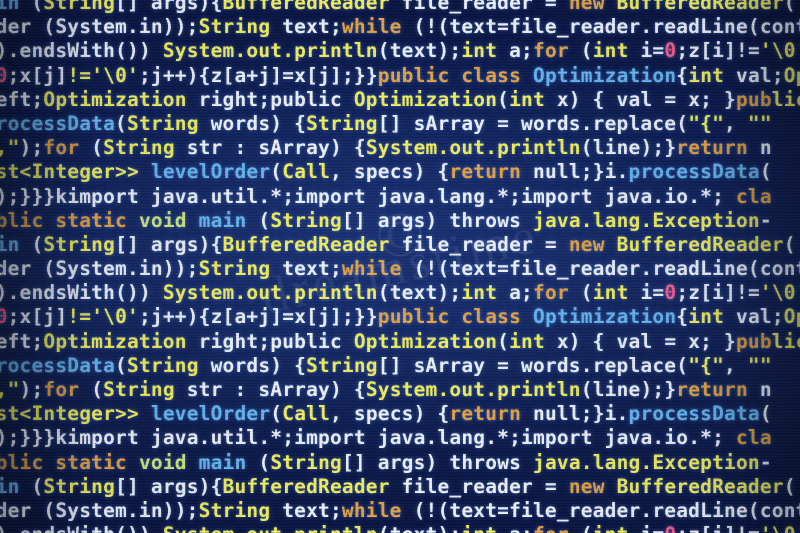  Describe the element at coordinates (779, 293) in the screenshot. I see `code-token: '\0'` at that location.